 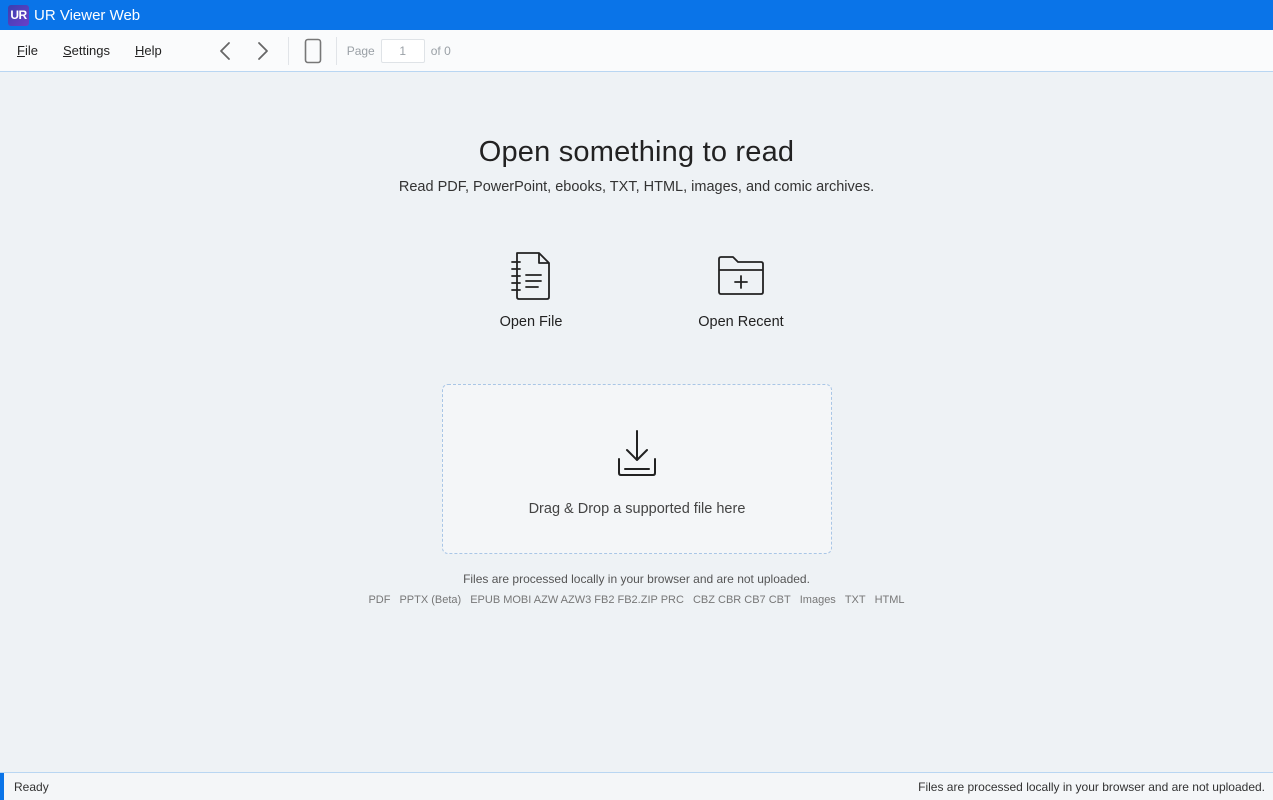 I want to click on view-mode-button, so click(x=313, y=50).